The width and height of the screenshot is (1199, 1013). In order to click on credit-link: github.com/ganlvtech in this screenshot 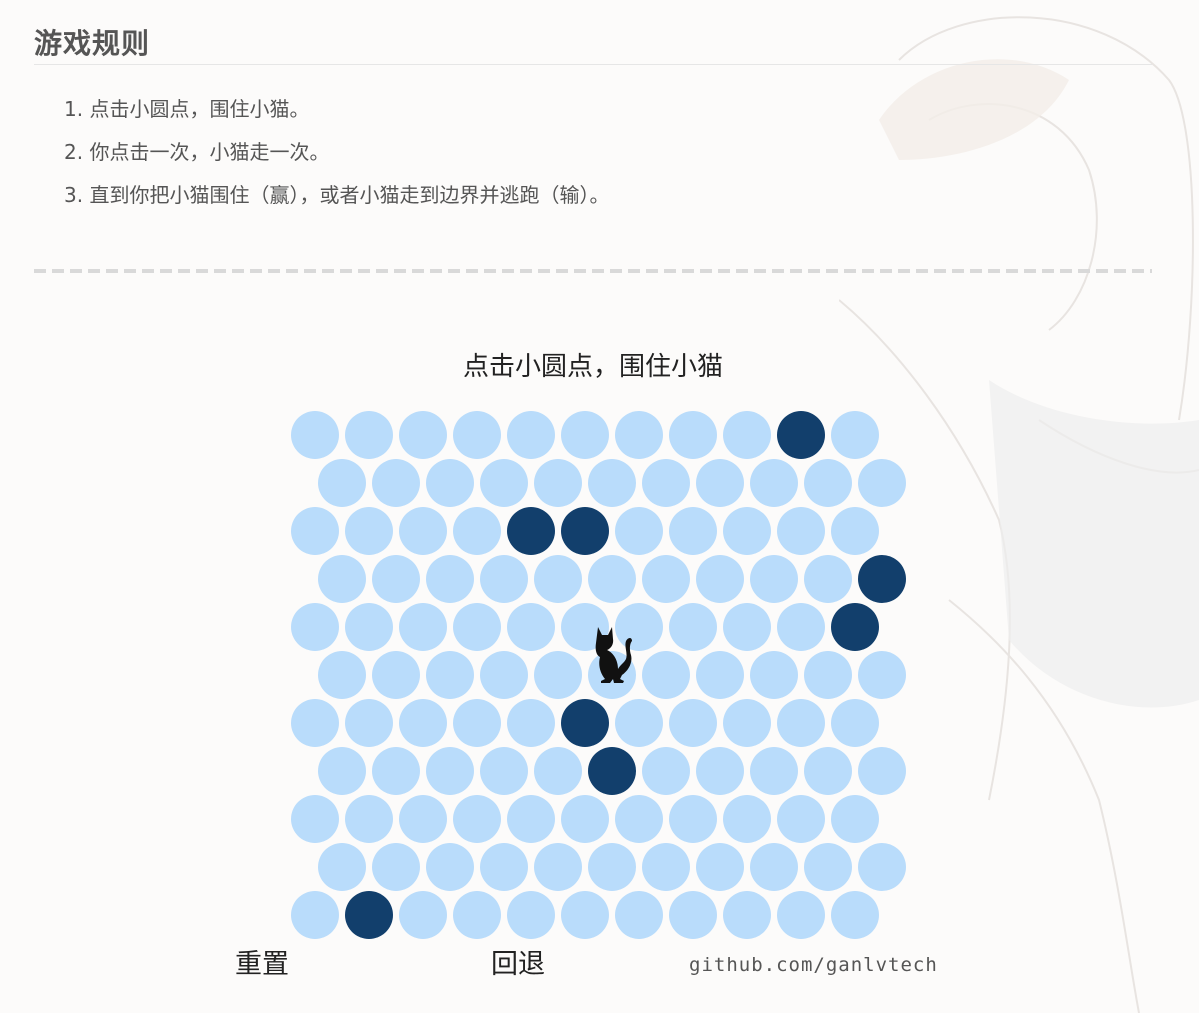, I will do `click(813, 965)`.